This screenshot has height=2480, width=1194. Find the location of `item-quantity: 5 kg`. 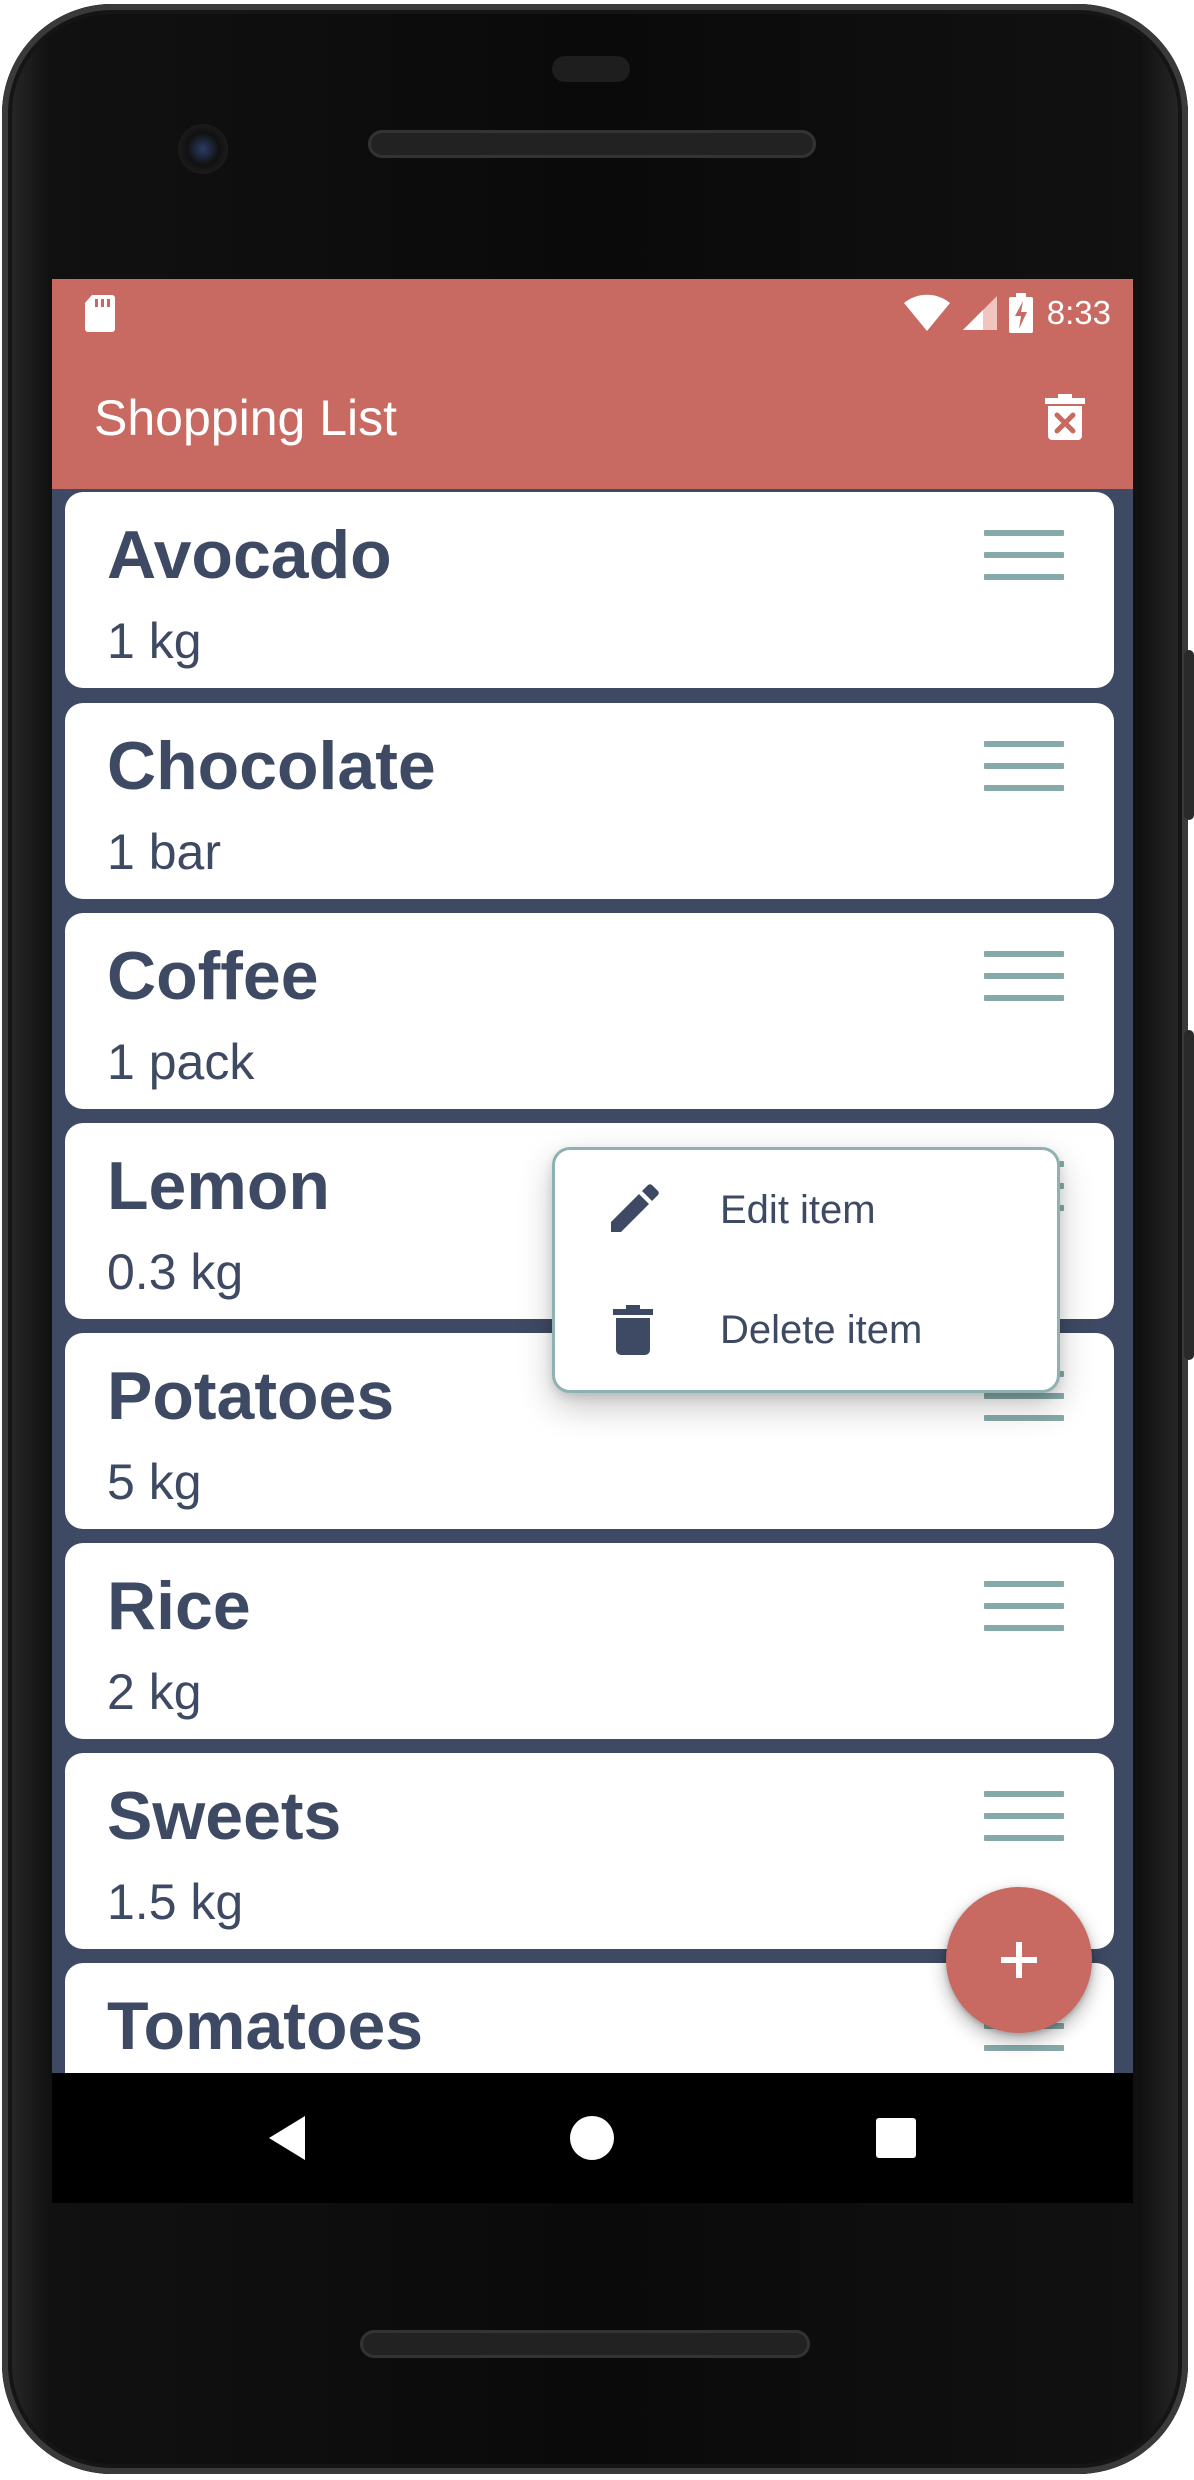

item-quantity: 5 kg is located at coordinates (154, 1482).